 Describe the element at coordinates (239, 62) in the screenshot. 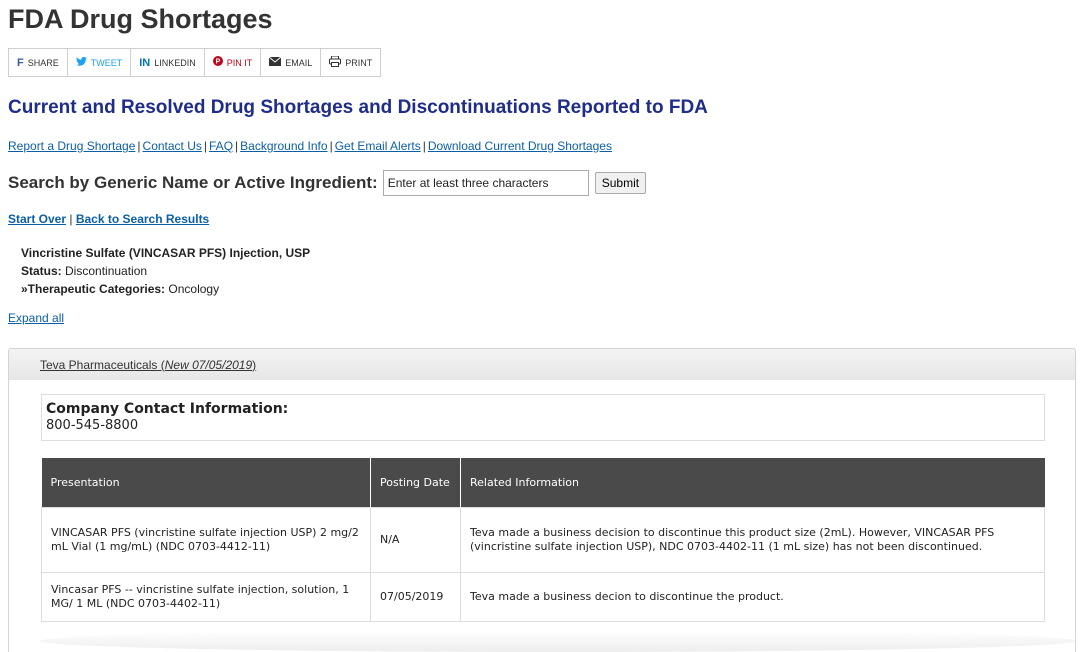

I see `pin-it-label: PIN IT` at that location.